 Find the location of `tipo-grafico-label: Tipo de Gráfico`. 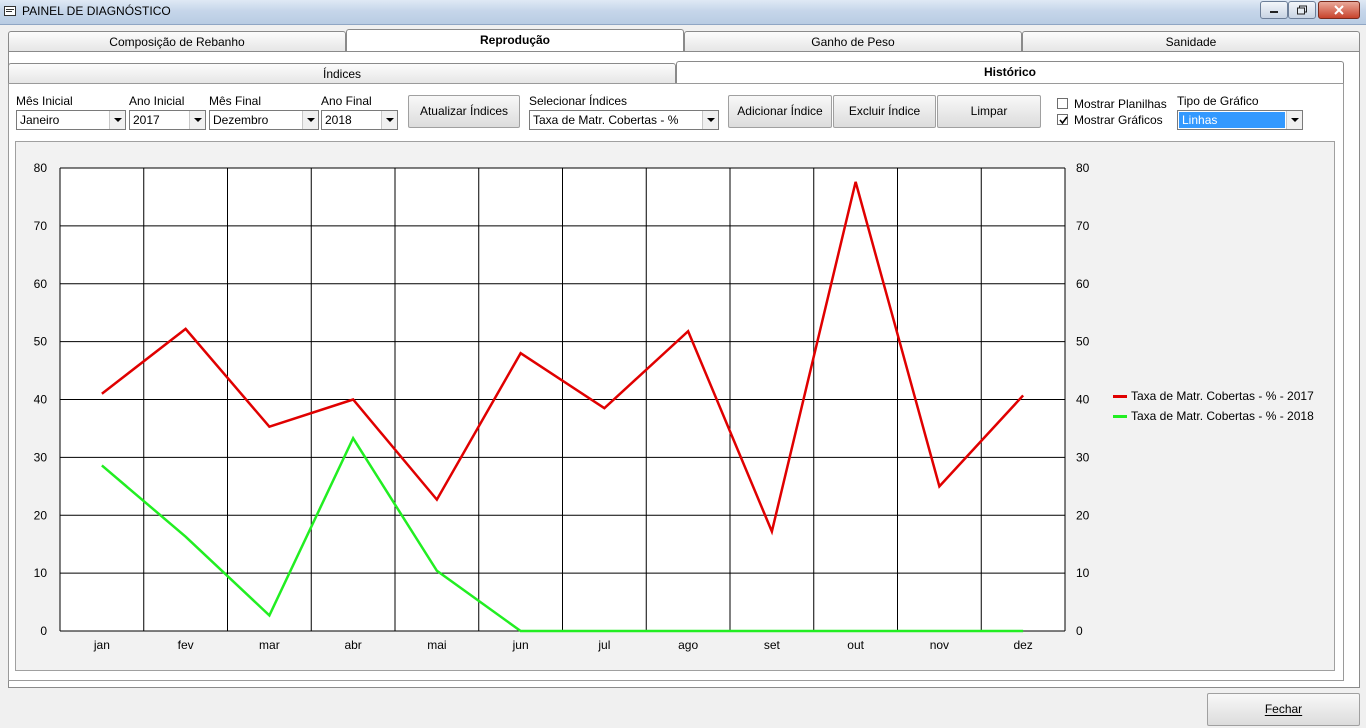

tipo-grafico-label: Tipo de Gráfico is located at coordinates (1218, 101).